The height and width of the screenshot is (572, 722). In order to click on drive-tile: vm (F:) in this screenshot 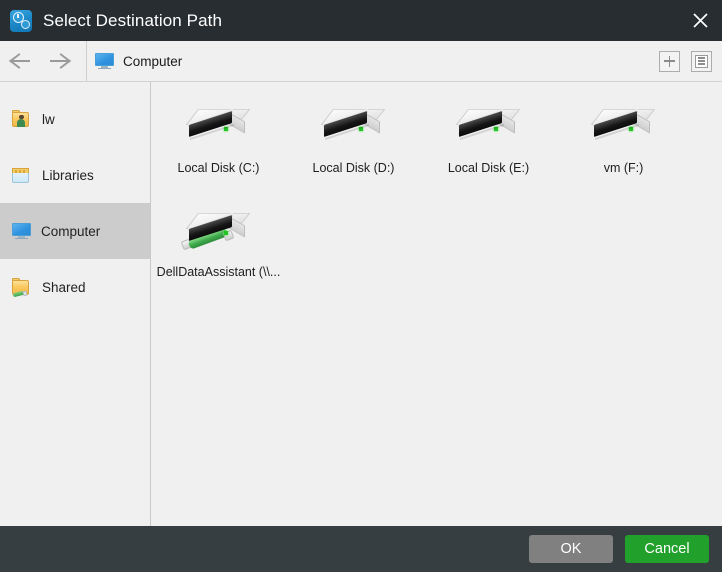, I will do `click(623, 146)`.